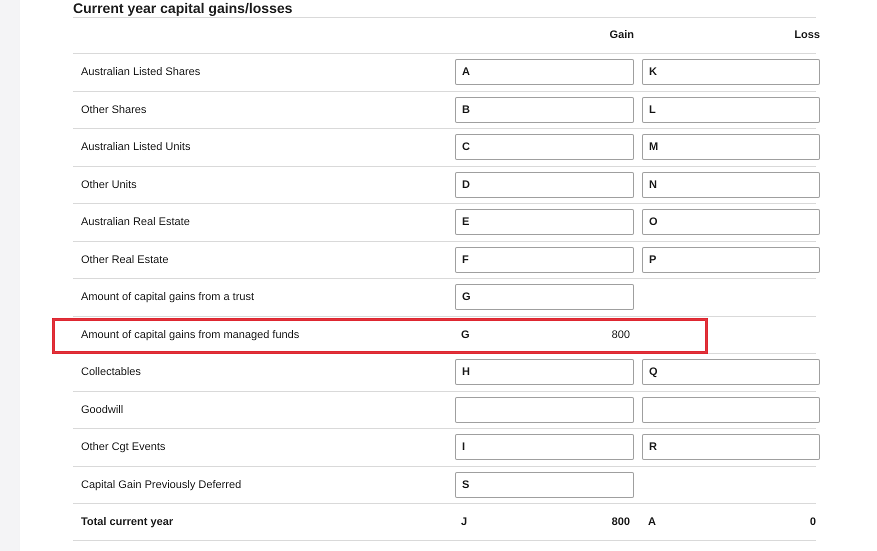 Image resolution: width=877 pixels, height=551 pixels. Describe the element at coordinates (109, 185) in the screenshot. I see `row-label: Other Units` at that location.